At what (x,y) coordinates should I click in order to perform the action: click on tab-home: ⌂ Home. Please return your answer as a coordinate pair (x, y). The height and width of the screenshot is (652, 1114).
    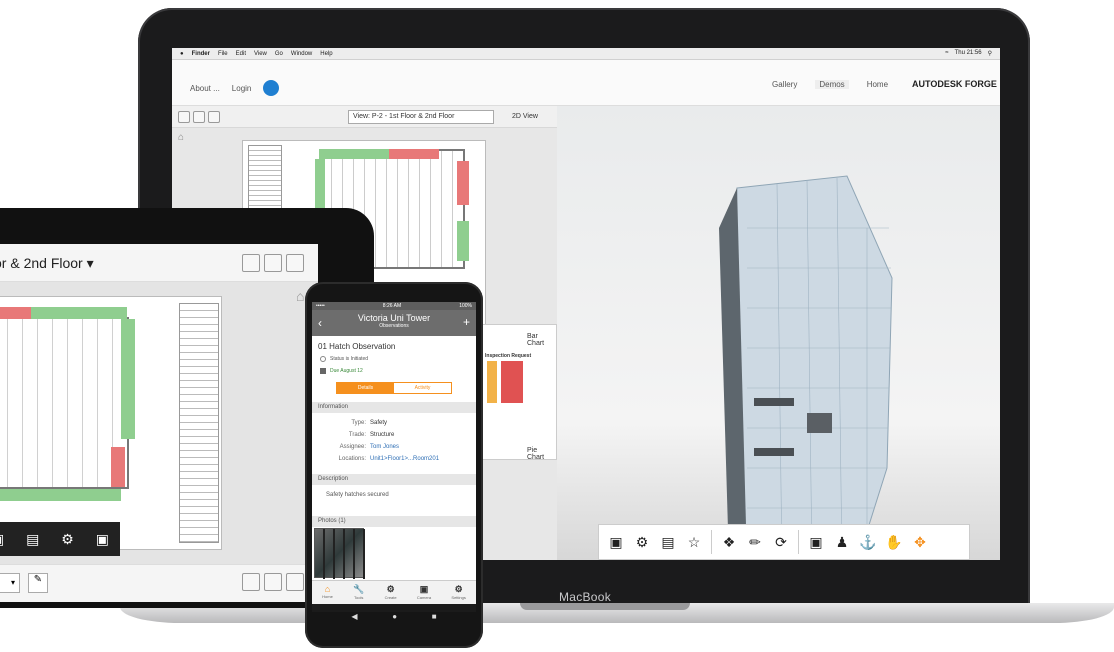
    Looking at the image, I should click on (327, 592).